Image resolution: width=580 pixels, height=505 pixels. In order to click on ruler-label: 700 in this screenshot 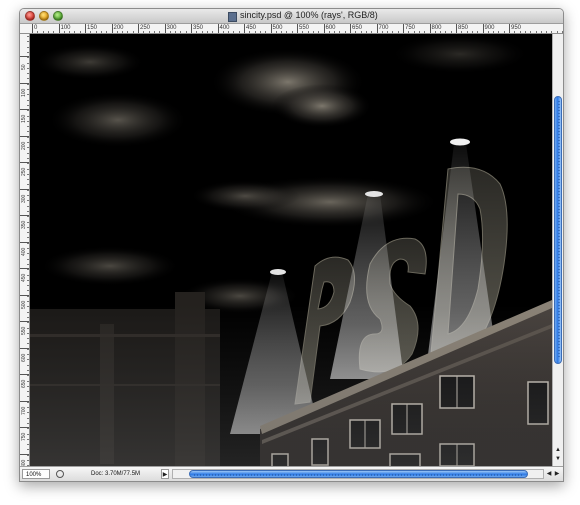, I will do `click(383, 28)`.